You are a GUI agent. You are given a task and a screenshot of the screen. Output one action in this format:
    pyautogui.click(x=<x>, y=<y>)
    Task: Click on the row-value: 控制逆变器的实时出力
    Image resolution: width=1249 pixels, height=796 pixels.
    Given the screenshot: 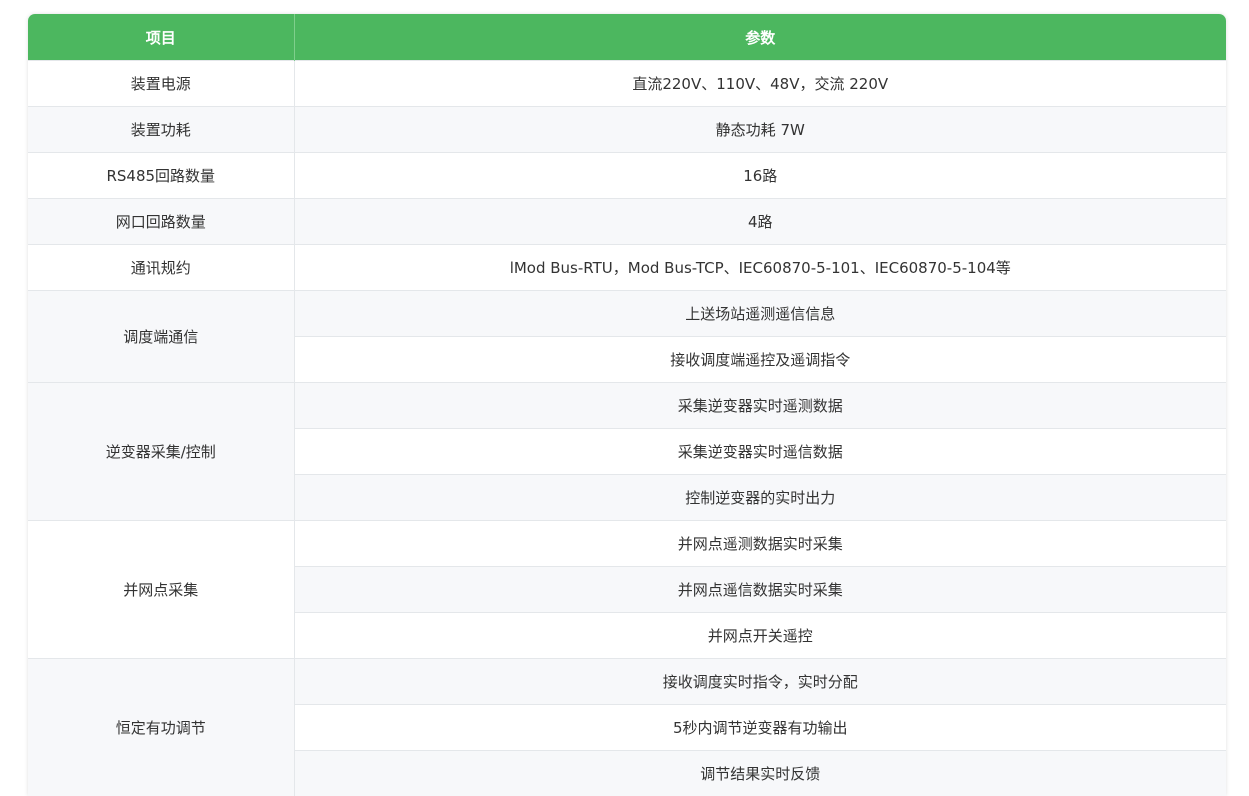 What is the action you would take?
    pyautogui.click(x=760, y=497)
    